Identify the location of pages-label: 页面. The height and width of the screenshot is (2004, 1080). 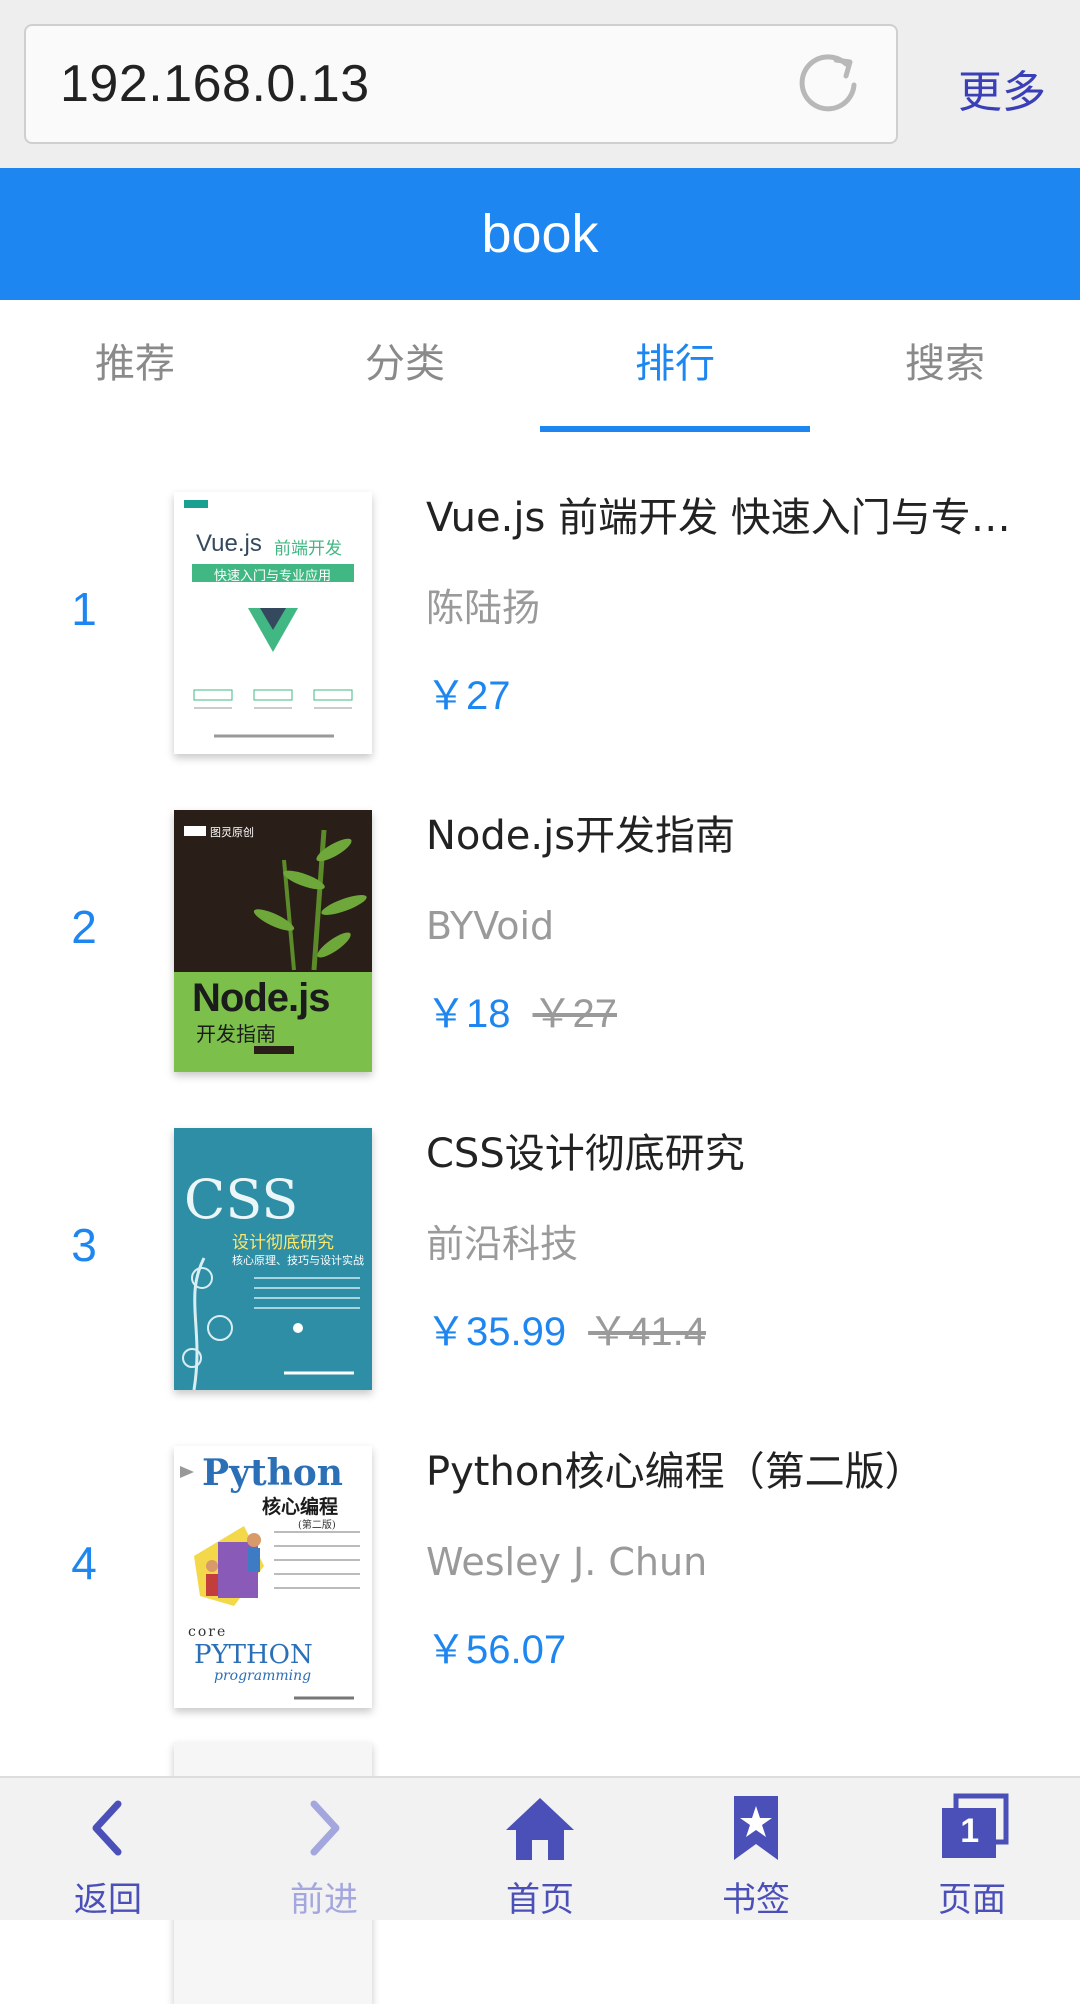
(972, 1900).